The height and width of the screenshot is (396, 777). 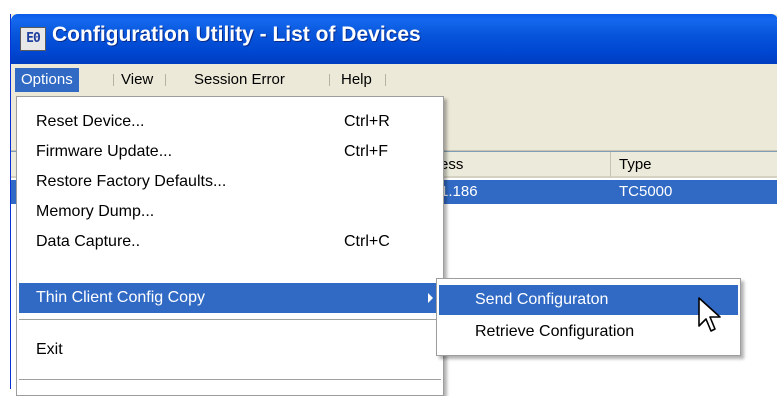 I want to click on column-header-type: Type, so click(x=694, y=165).